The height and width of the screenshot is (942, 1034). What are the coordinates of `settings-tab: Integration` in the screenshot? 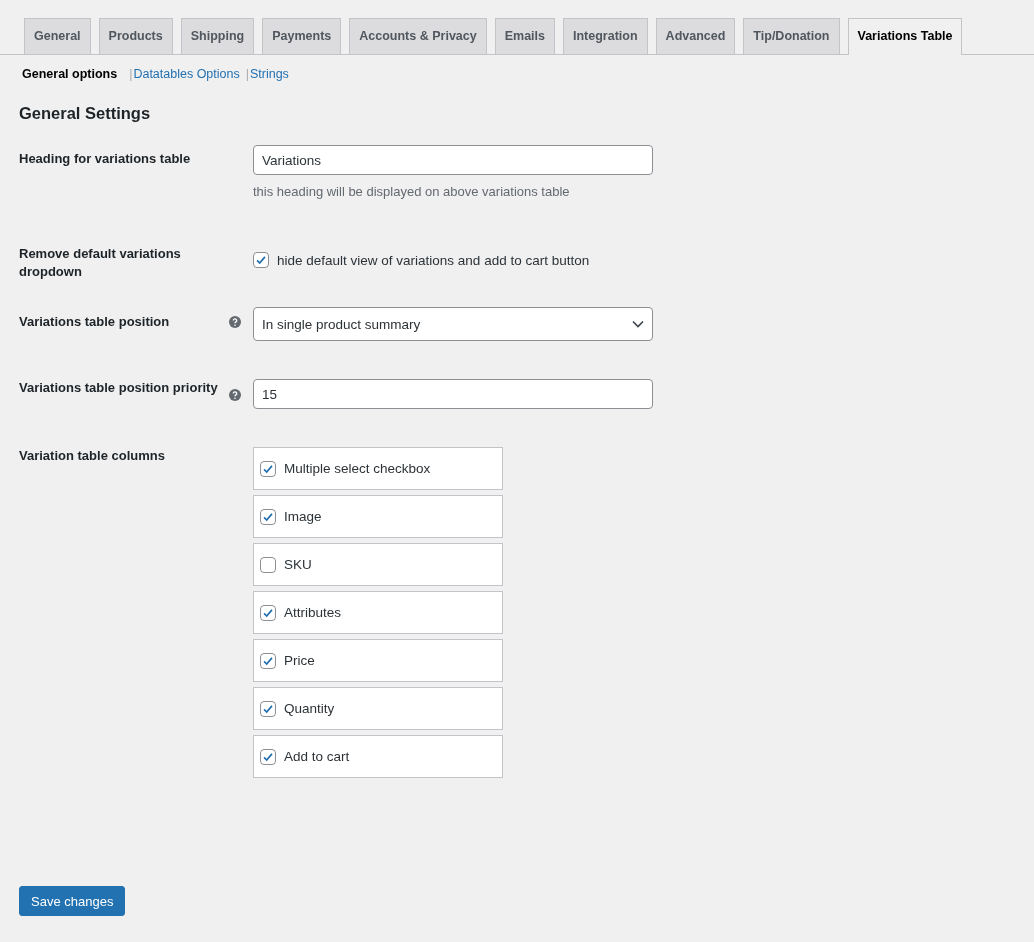 It's located at (605, 36).